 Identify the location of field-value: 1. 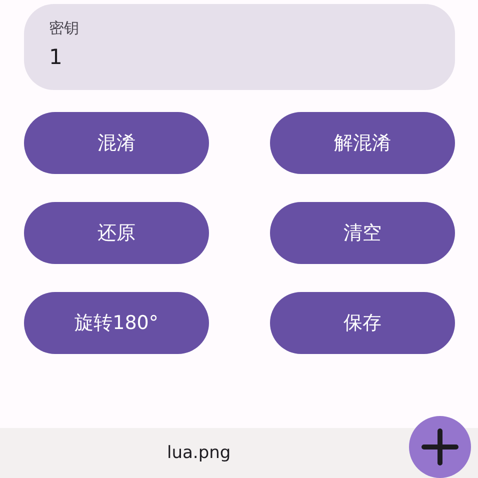
(55, 57).